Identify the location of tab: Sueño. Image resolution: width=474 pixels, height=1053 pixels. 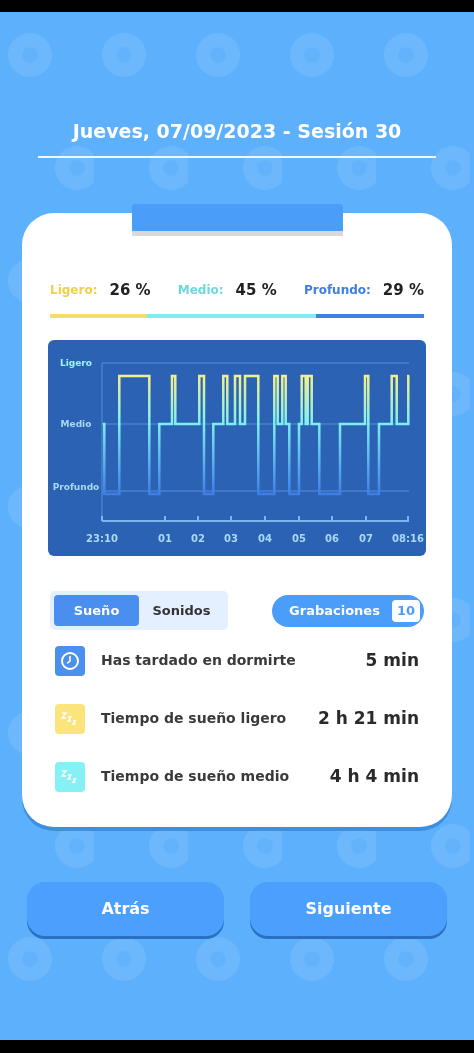
(96, 610).